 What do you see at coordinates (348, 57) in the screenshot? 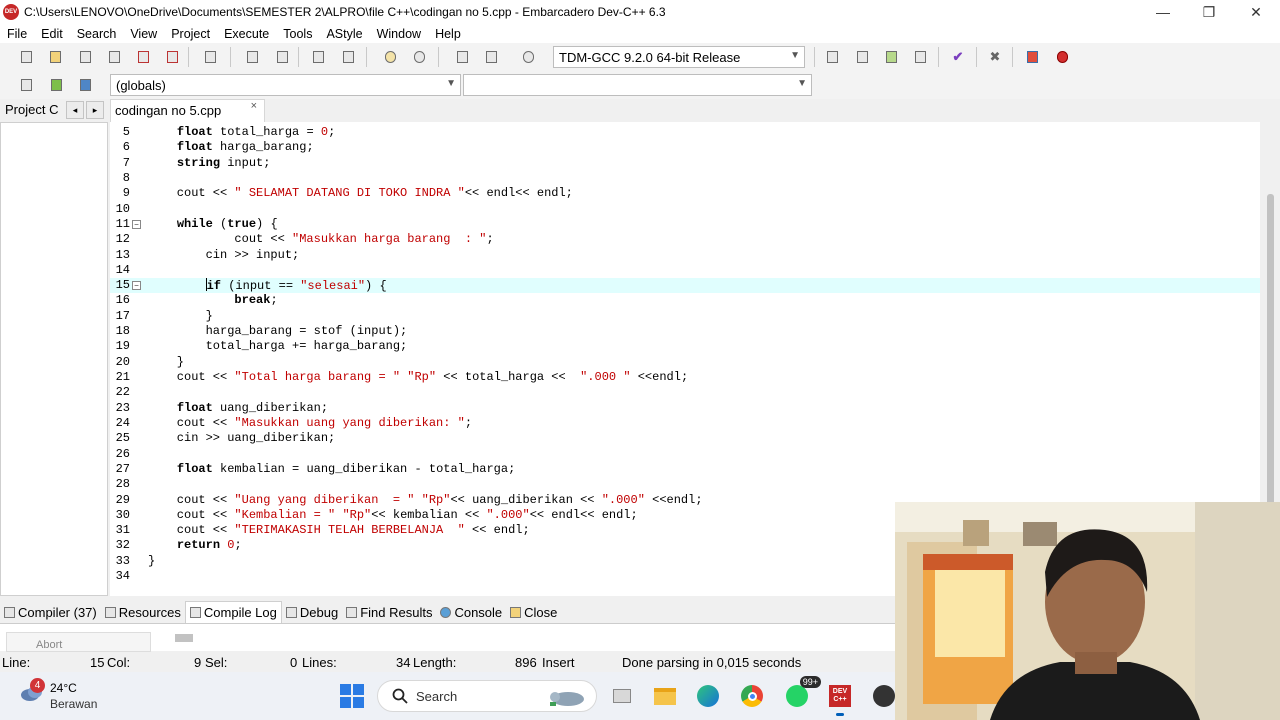
I see `unindent-icon` at bounding box center [348, 57].